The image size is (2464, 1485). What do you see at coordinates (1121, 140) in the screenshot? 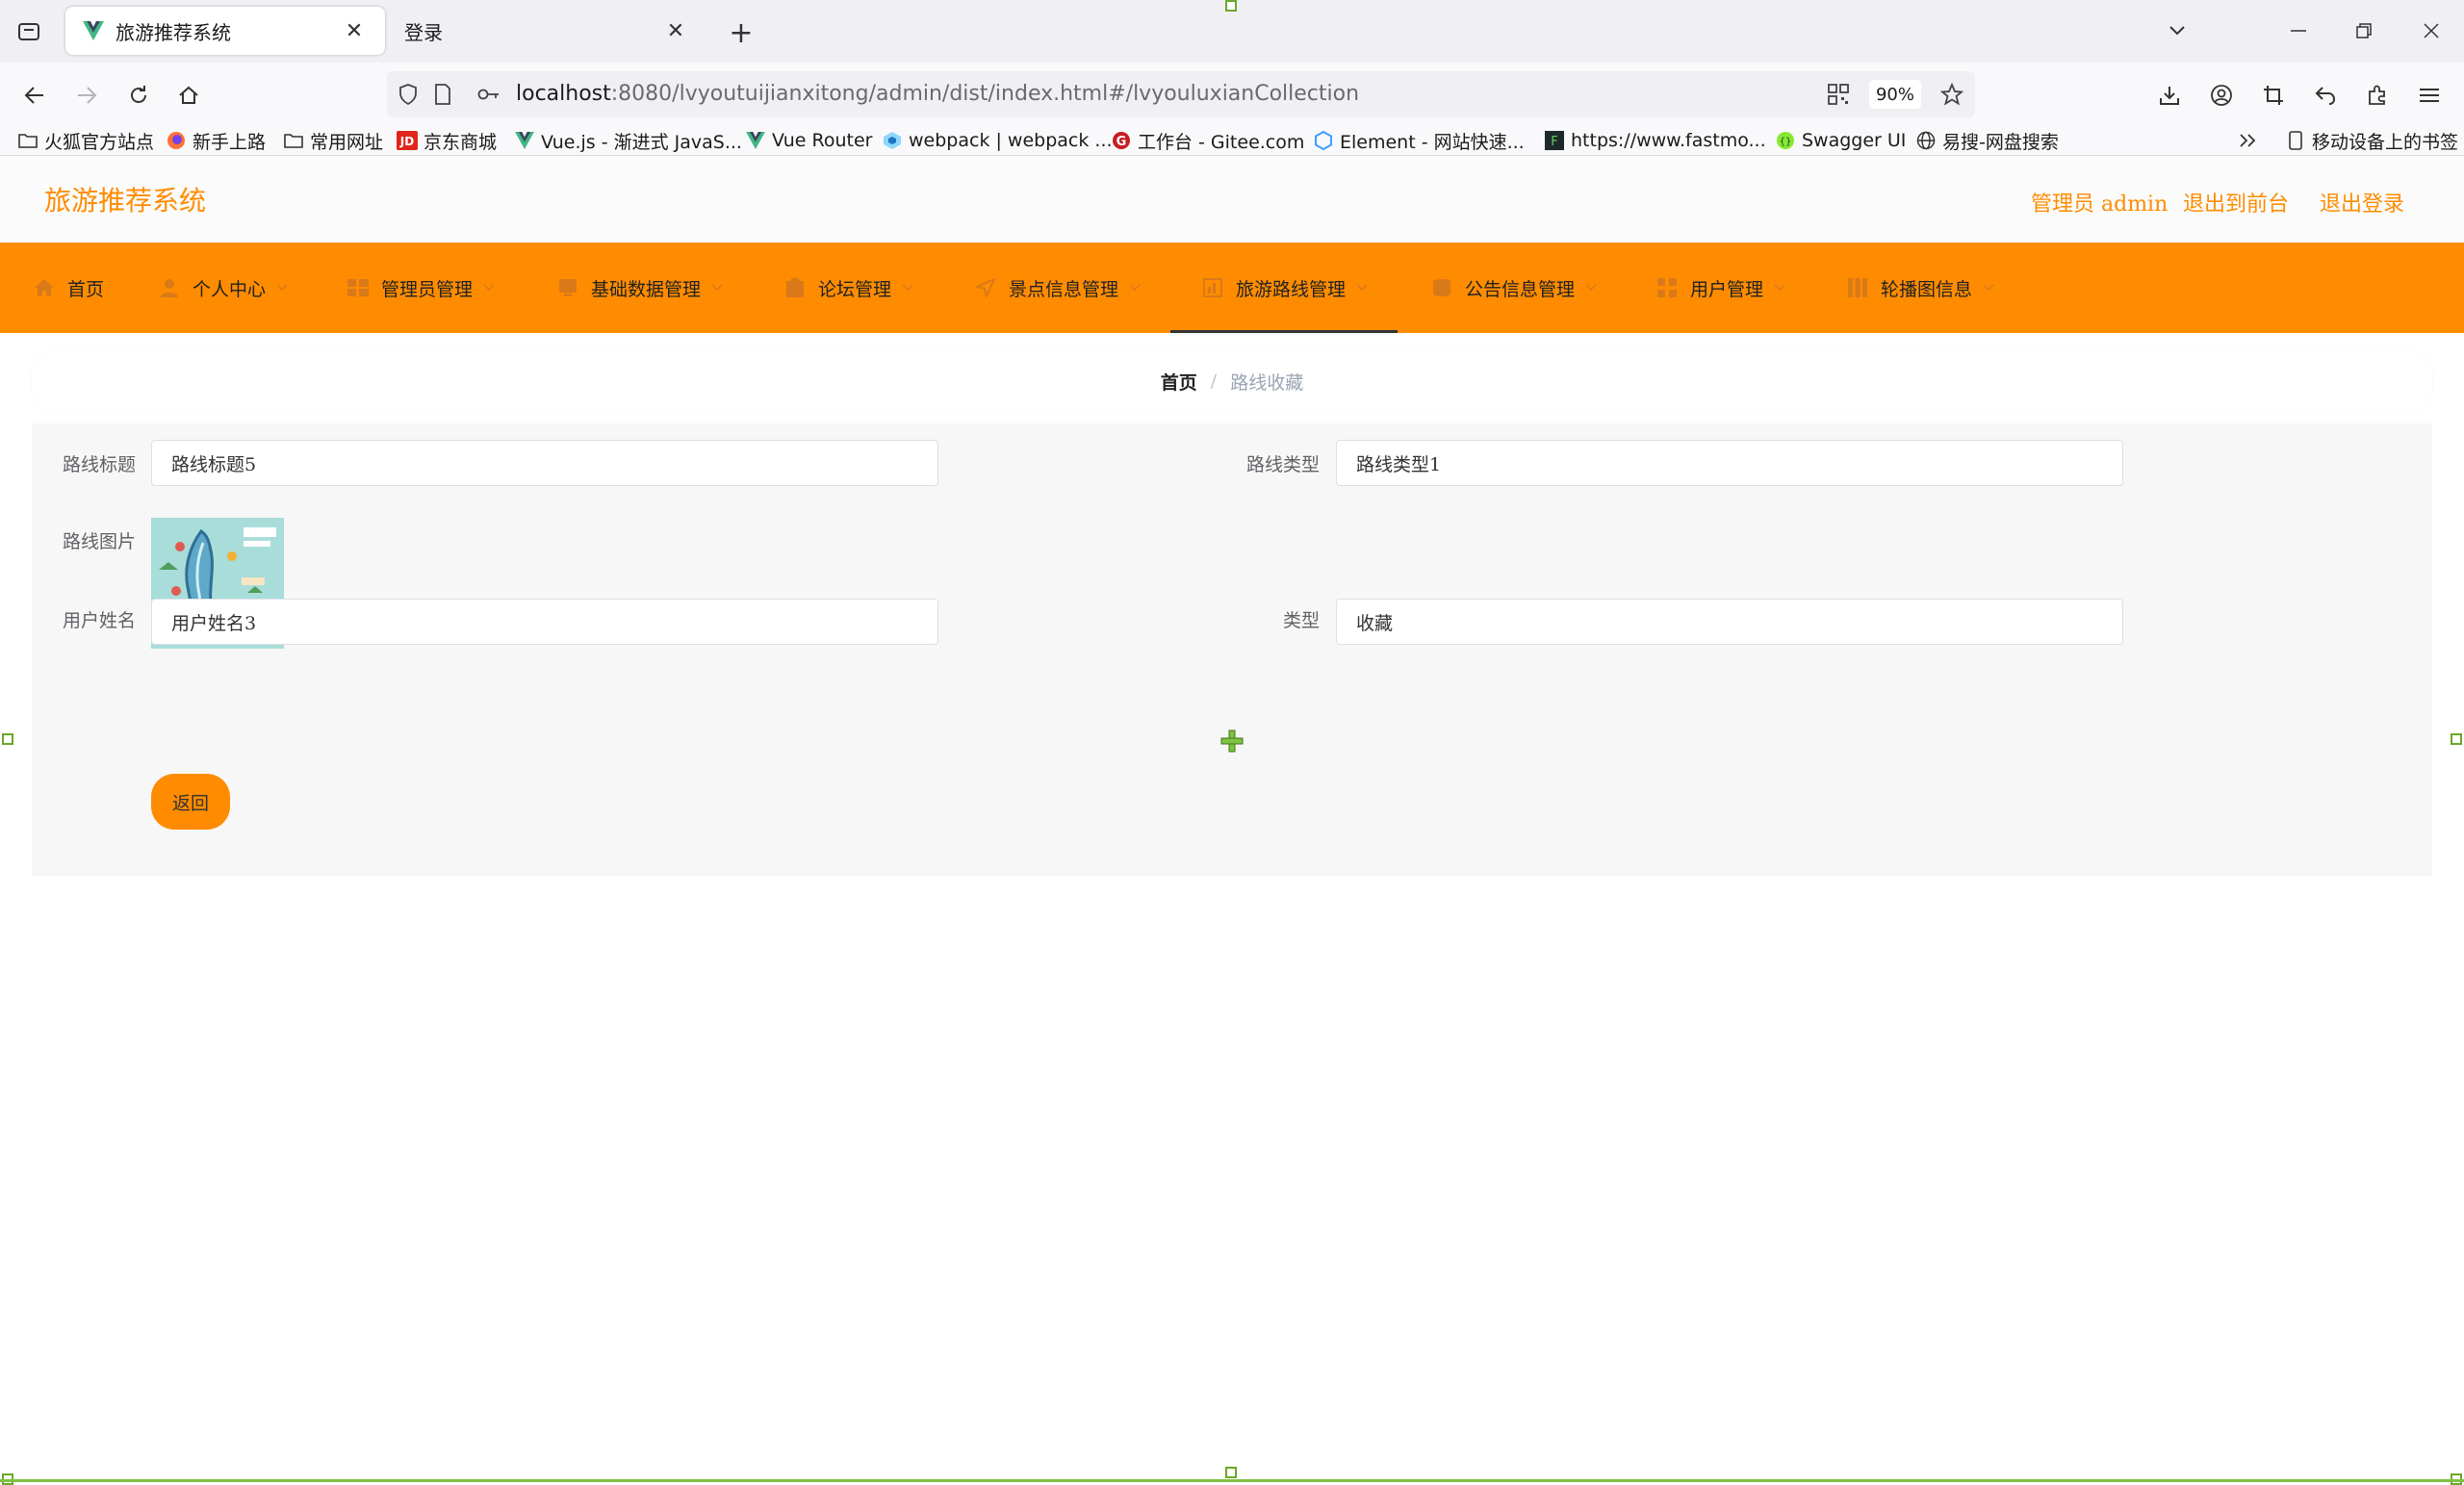
I see `gitee-icon: G` at bounding box center [1121, 140].